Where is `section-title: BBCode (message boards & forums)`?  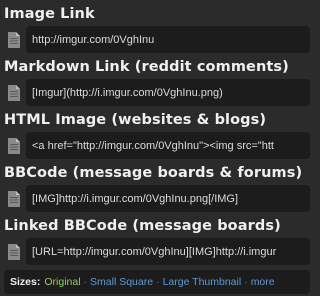 section-title: BBCode (message boards & forums) is located at coordinates (153, 173).